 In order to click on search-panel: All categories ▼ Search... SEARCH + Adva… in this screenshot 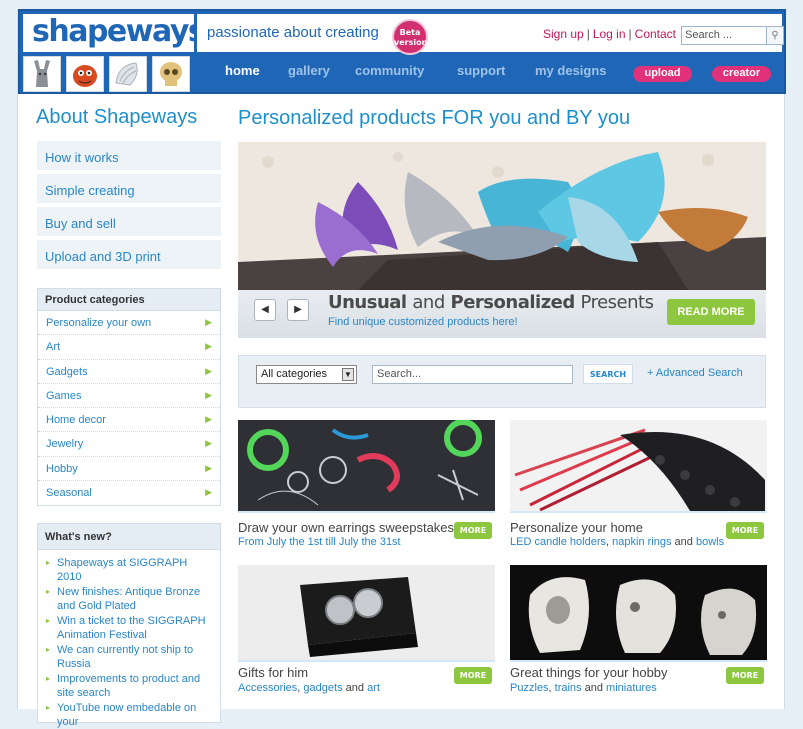, I will do `click(502, 381)`.